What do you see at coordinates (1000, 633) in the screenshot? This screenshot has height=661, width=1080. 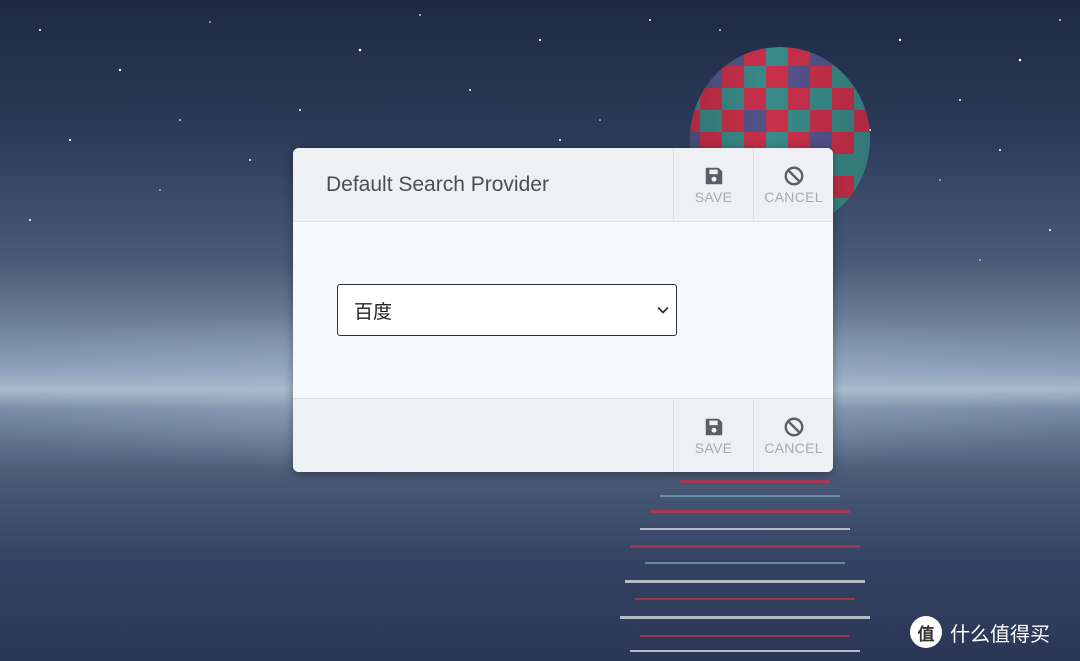 I see `watermark-text: 什么值得买` at bounding box center [1000, 633].